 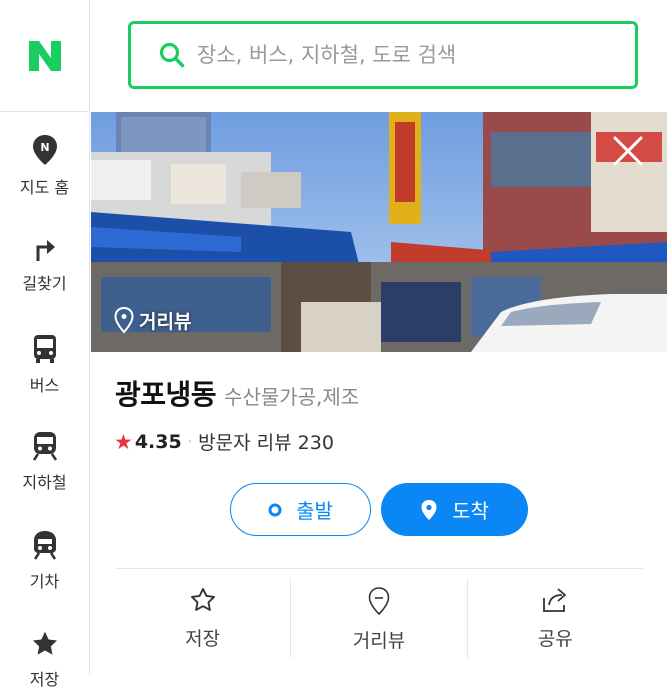 I want to click on search-input, so click(x=397, y=55).